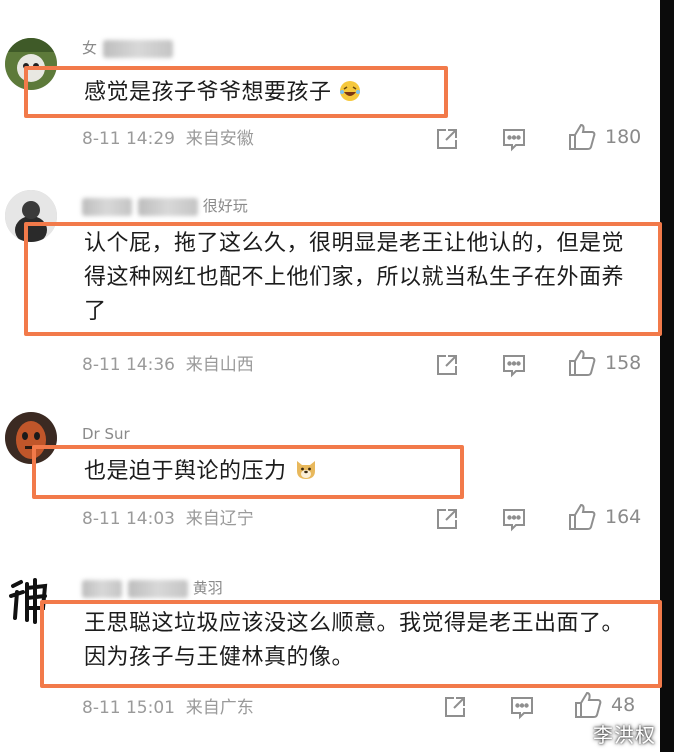 Image resolution: width=674 pixels, height=752 pixels. Describe the element at coordinates (604, 363) in the screenshot. I see `like-button: 158` at that location.